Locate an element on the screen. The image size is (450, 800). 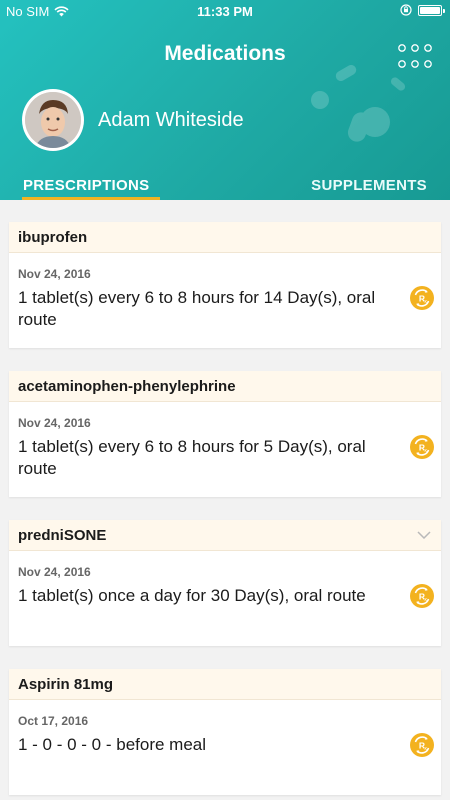
medication-name-label: Aspirin 81mg is located at coordinates (66, 684).